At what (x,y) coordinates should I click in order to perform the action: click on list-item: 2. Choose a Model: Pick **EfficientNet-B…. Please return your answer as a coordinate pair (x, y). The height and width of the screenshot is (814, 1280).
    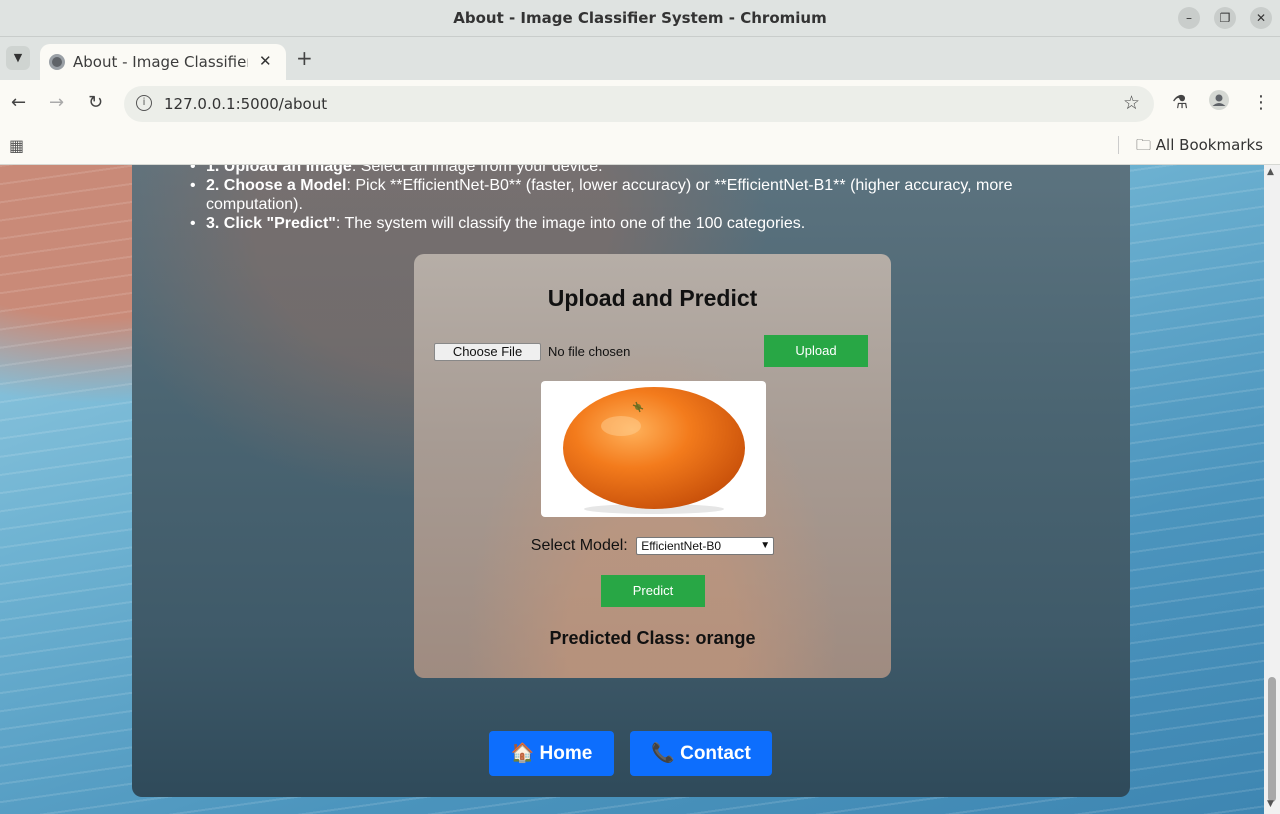
    Looking at the image, I should click on (643, 195).